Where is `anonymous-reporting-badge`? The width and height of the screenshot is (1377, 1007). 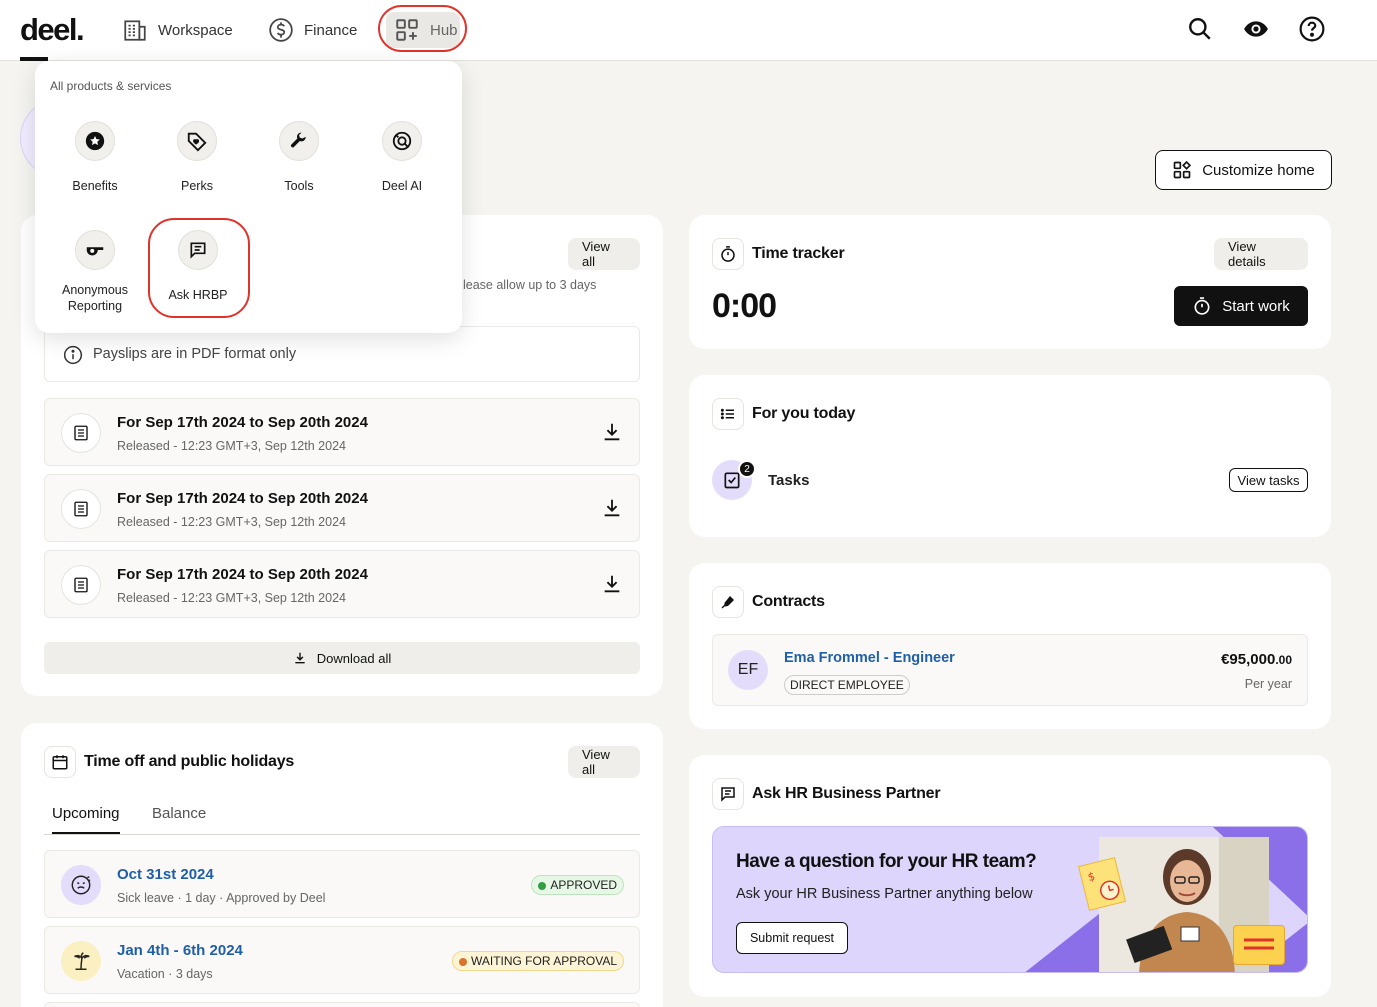
anonymous-reporting-badge is located at coordinates (95, 250).